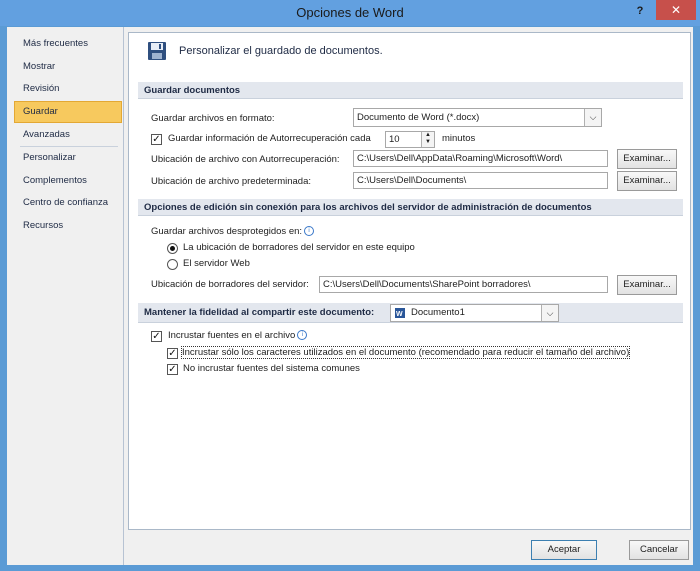  I want to click on help-button: ?, so click(640, 13).